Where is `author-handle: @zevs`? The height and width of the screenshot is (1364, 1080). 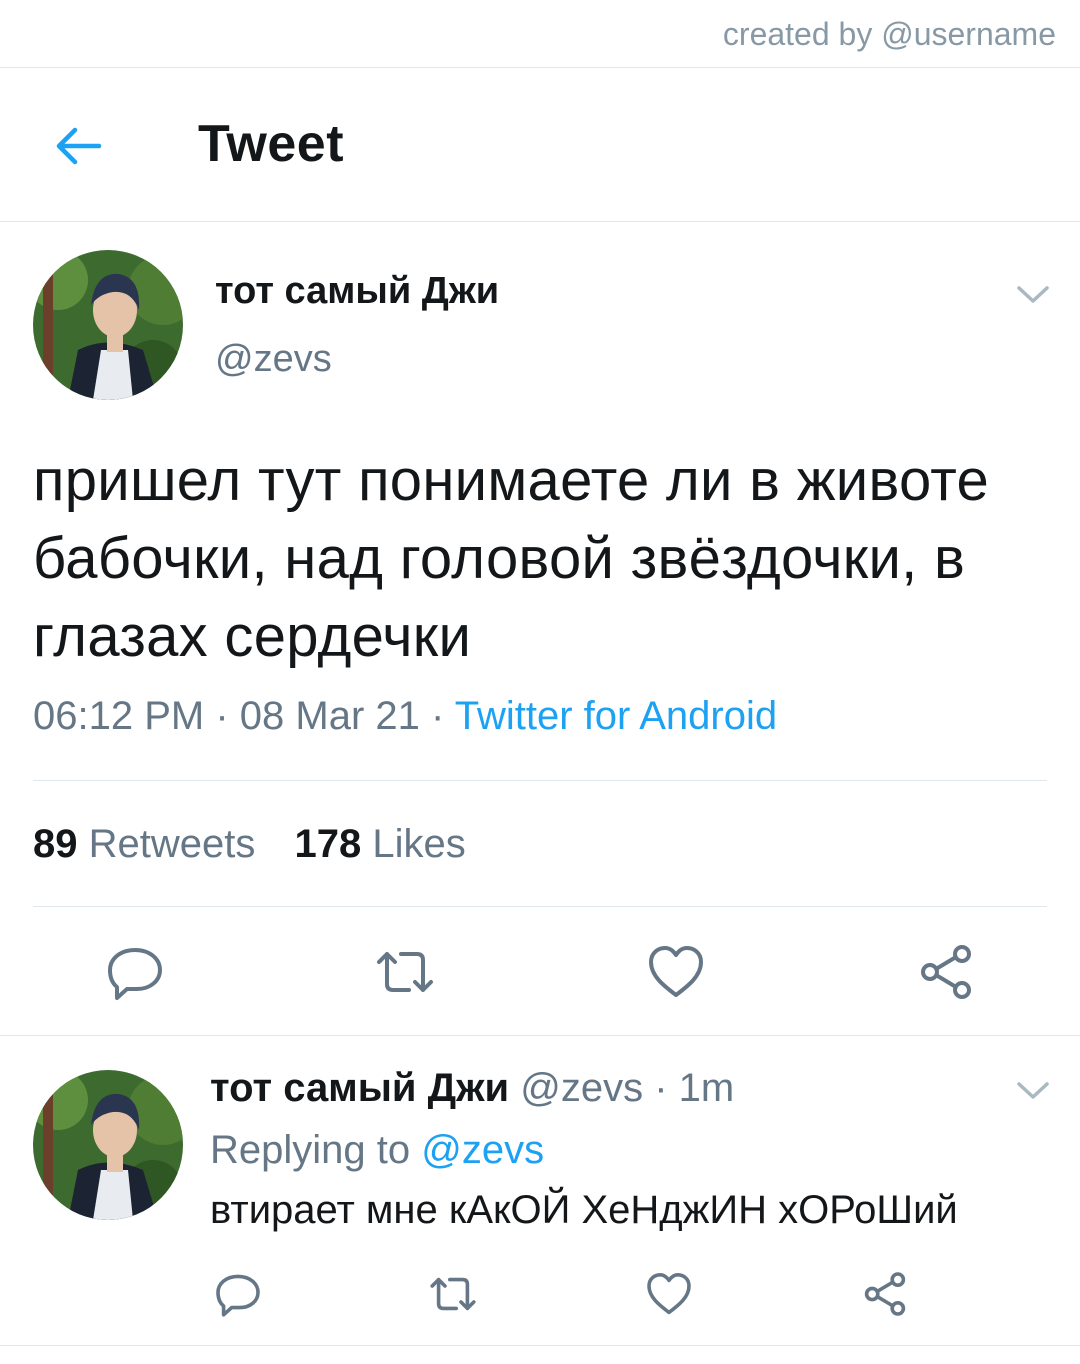 author-handle: @zevs is located at coordinates (273, 359).